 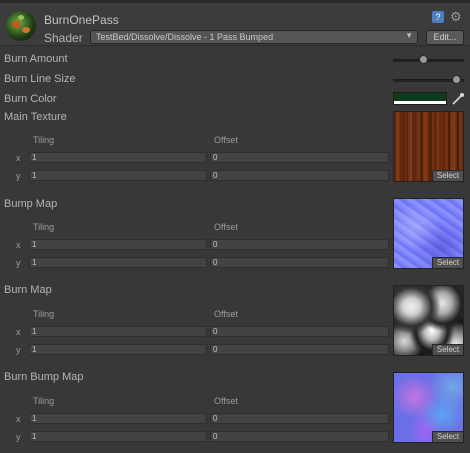 What do you see at coordinates (118, 244) in the screenshot?
I see `bump-map-tiling-x-field: 1` at bounding box center [118, 244].